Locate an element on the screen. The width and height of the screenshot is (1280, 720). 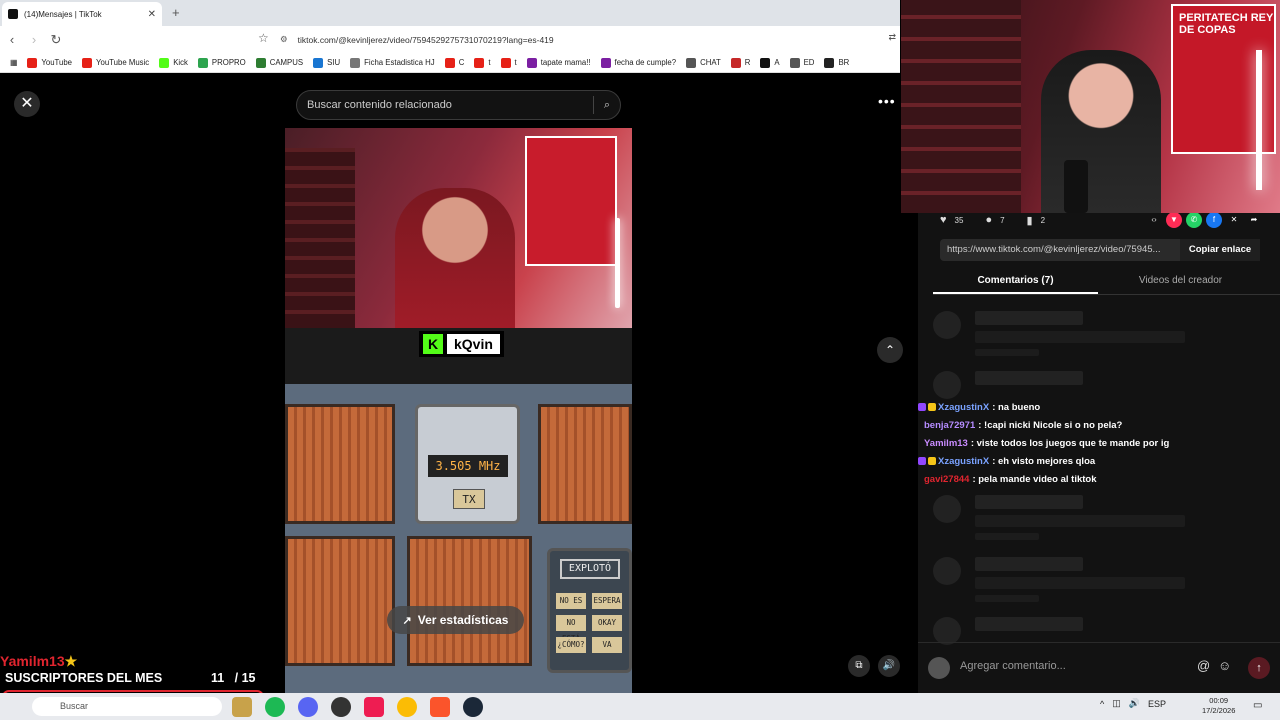
mention-icon: @ is located at coordinates (1203, 665).